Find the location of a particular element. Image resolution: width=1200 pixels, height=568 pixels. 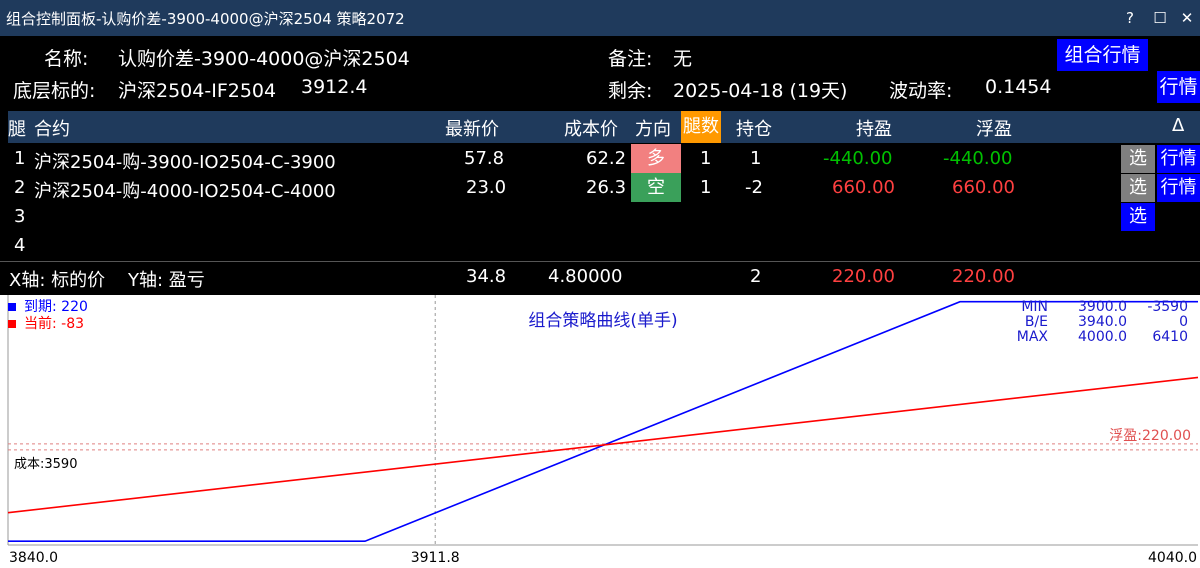

cell-contract: 沪深2504-购-3900-IO2504-C-3900 is located at coordinates (185, 162).